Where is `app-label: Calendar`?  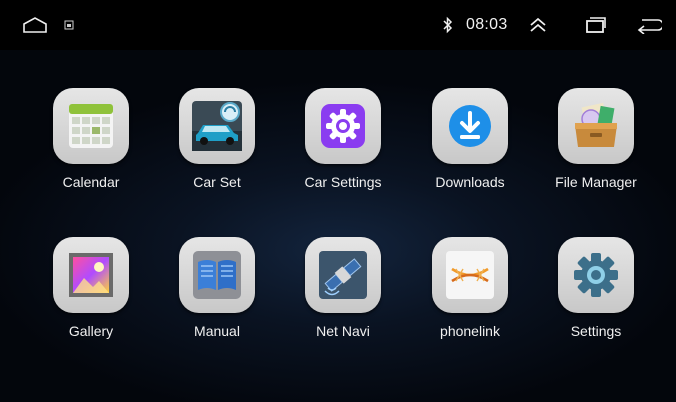 app-label: Calendar is located at coordinates (91, 182).